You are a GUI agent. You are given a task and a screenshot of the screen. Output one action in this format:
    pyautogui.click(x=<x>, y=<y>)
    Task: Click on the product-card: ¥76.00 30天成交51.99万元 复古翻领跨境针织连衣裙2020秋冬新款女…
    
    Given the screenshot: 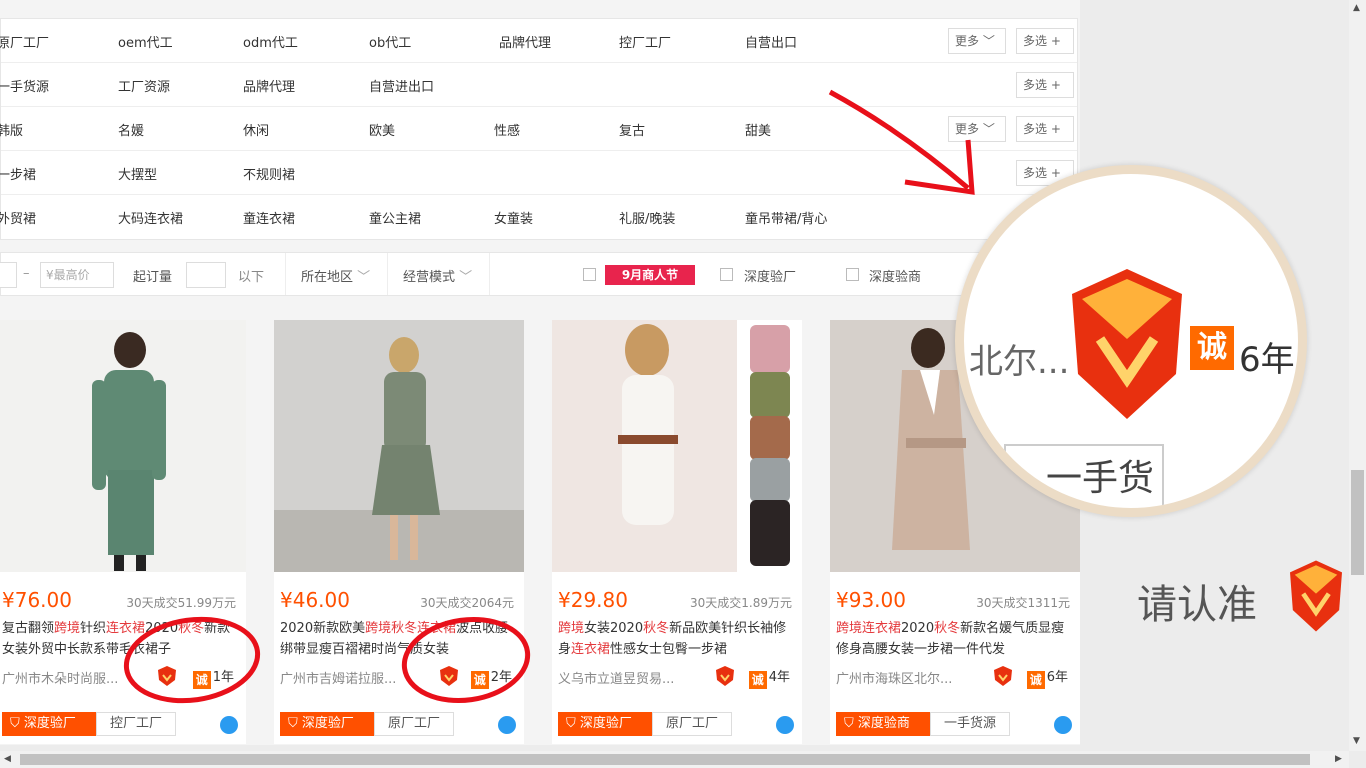 What is the action you would take?
    pyautogui.click(x=123, y=532)
    